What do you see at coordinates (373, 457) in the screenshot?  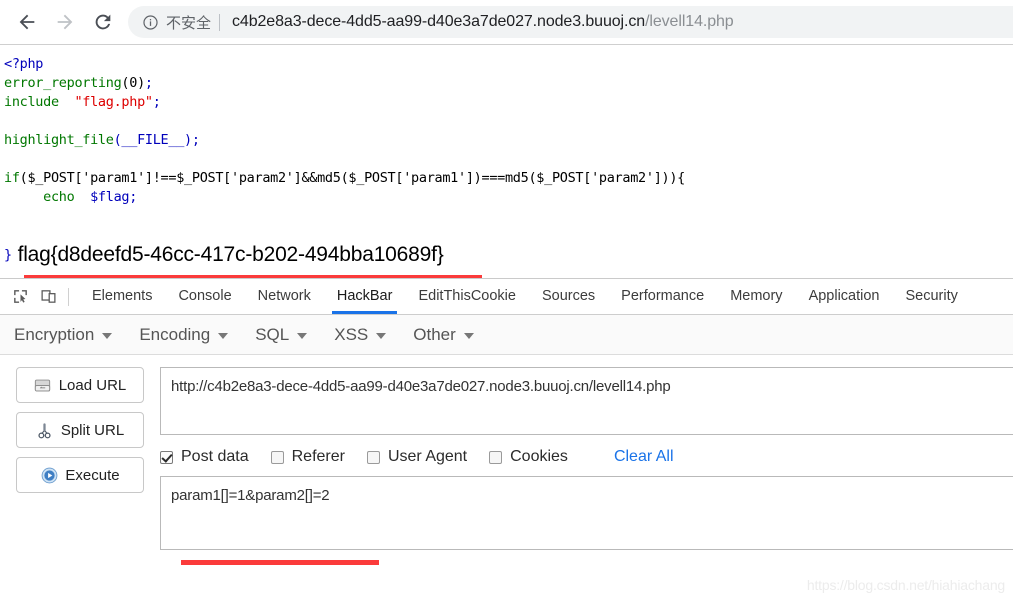 I see `user-agent-checkbox` at bounding box center [373, 457].